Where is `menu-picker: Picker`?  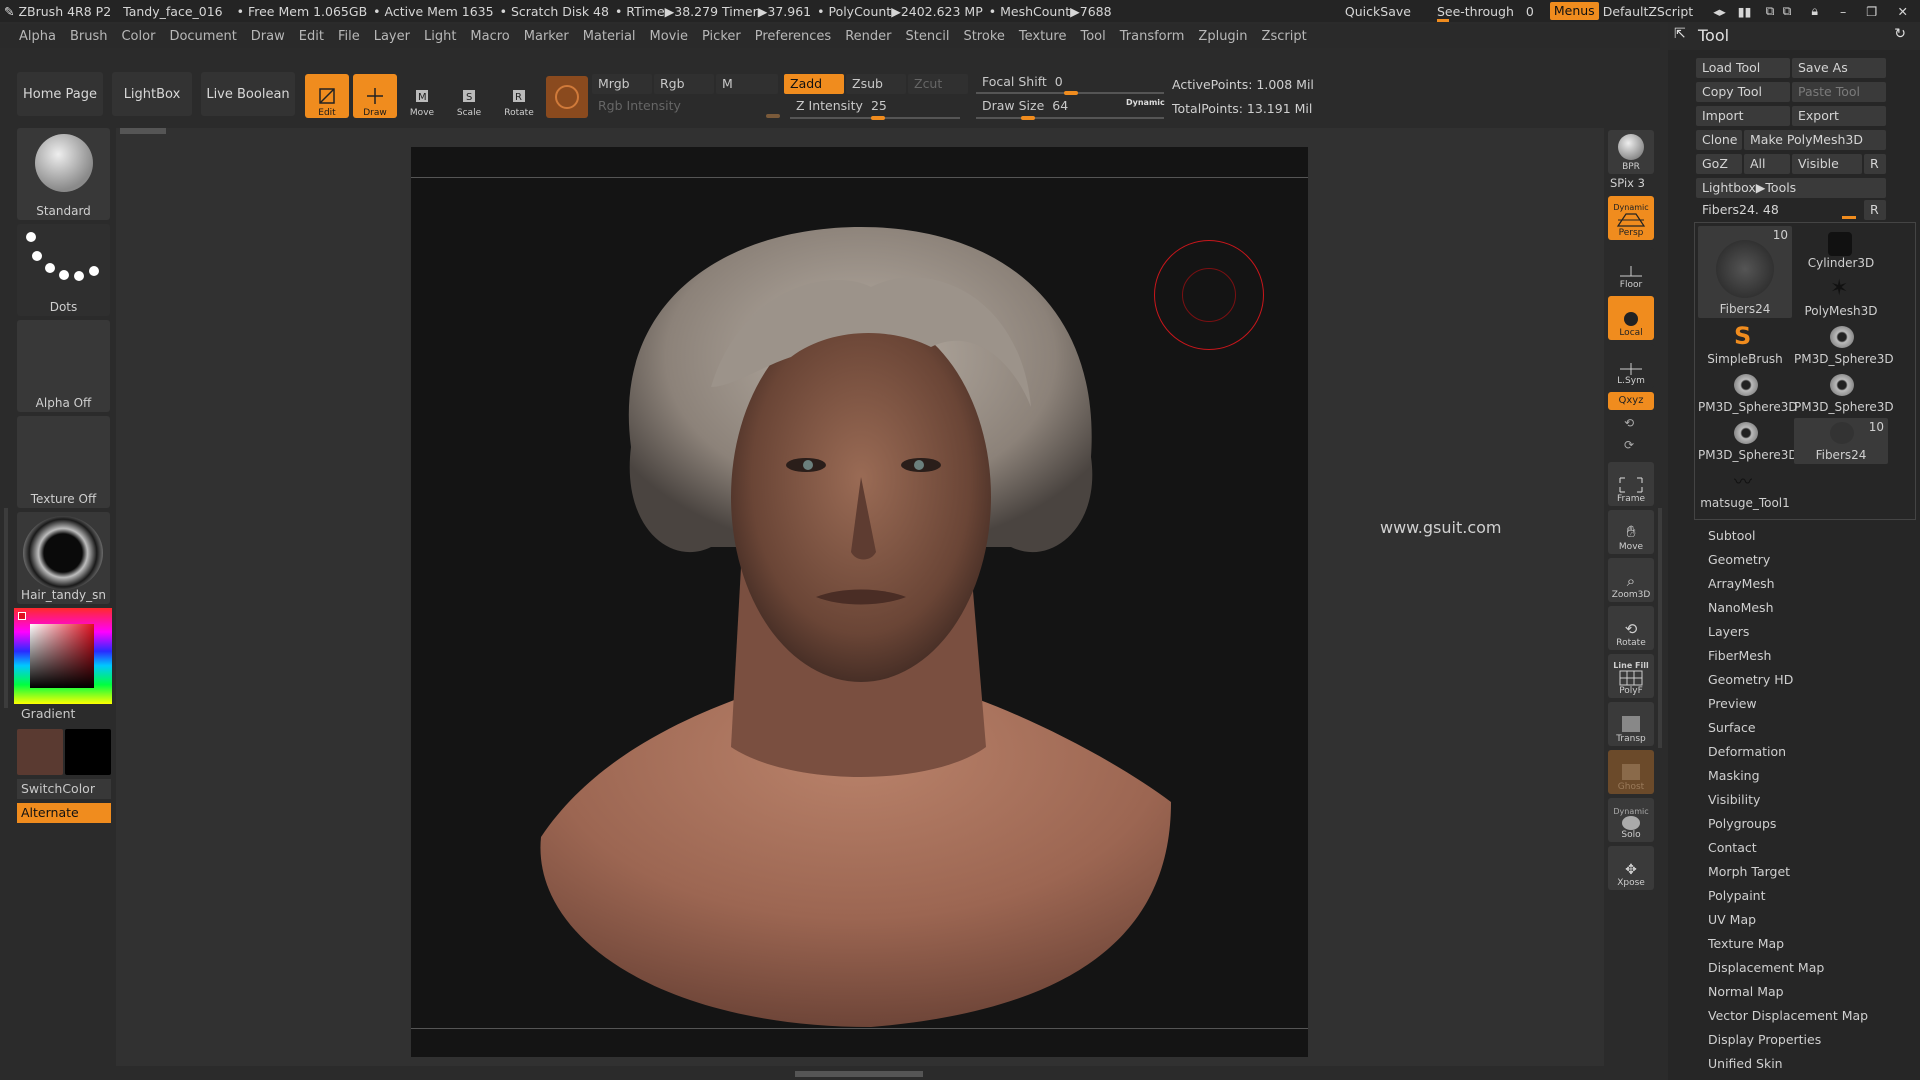
menu-picker: Picker is located at coordinates (721, 36).